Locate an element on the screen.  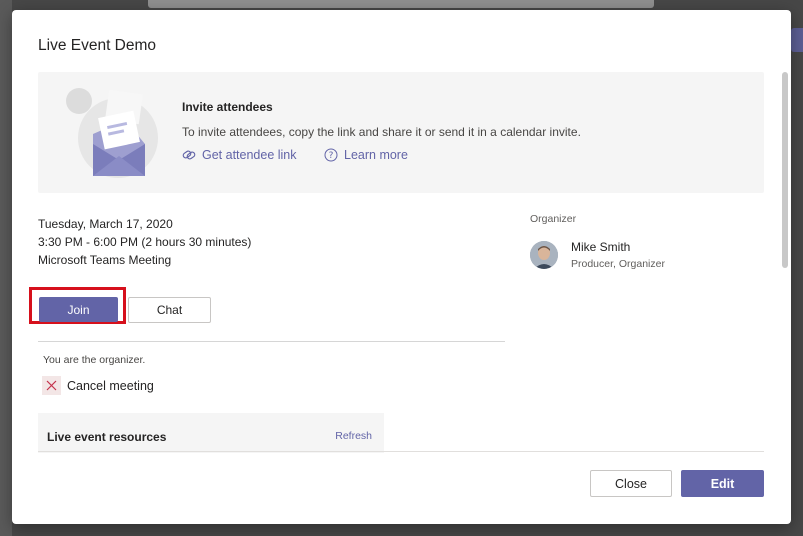
organizer-note: You are the organizer. is located at coordinates (94, 360).